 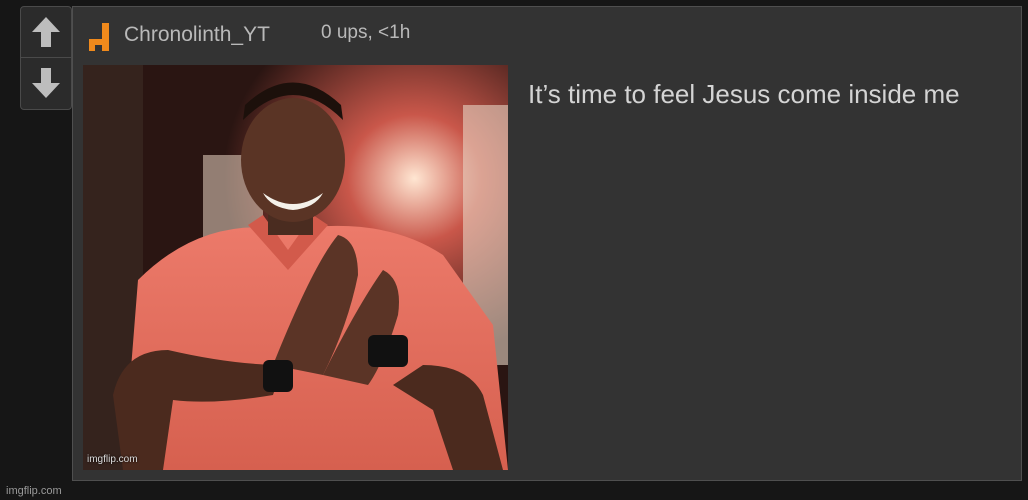 What do you see at coordinates (197, 35) in the screenshot?
I see `comment-username: Chronolinth_YT` at bounding box center [197, 35].